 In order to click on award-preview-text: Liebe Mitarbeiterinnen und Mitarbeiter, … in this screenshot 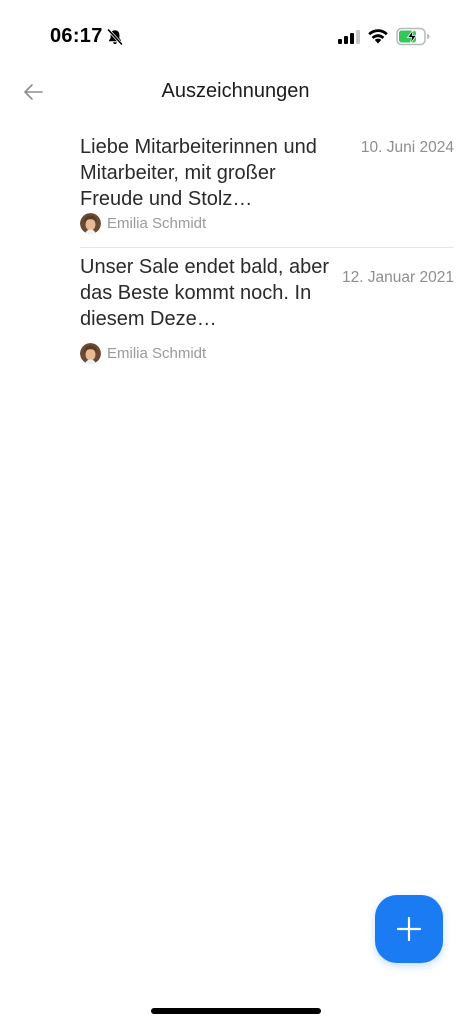, I will do `click(198, 173)`.